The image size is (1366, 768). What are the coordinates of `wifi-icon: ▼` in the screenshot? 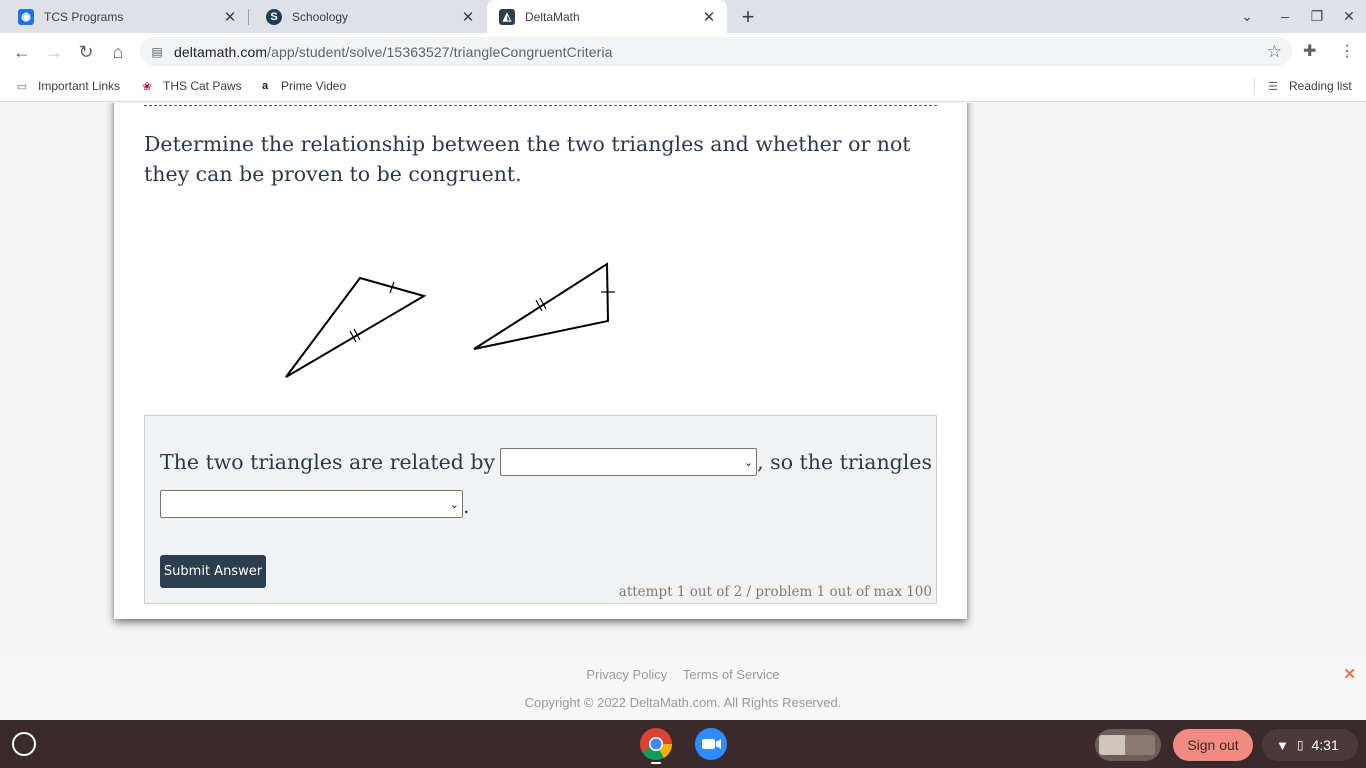 It's located at (1282, 745).